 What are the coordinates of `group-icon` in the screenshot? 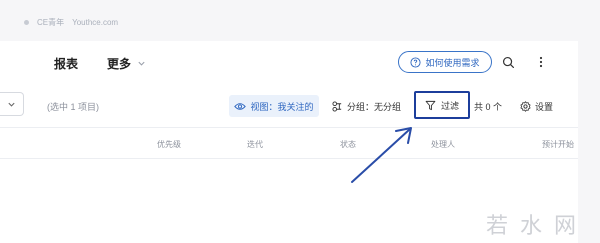 It's located at (337, 106).